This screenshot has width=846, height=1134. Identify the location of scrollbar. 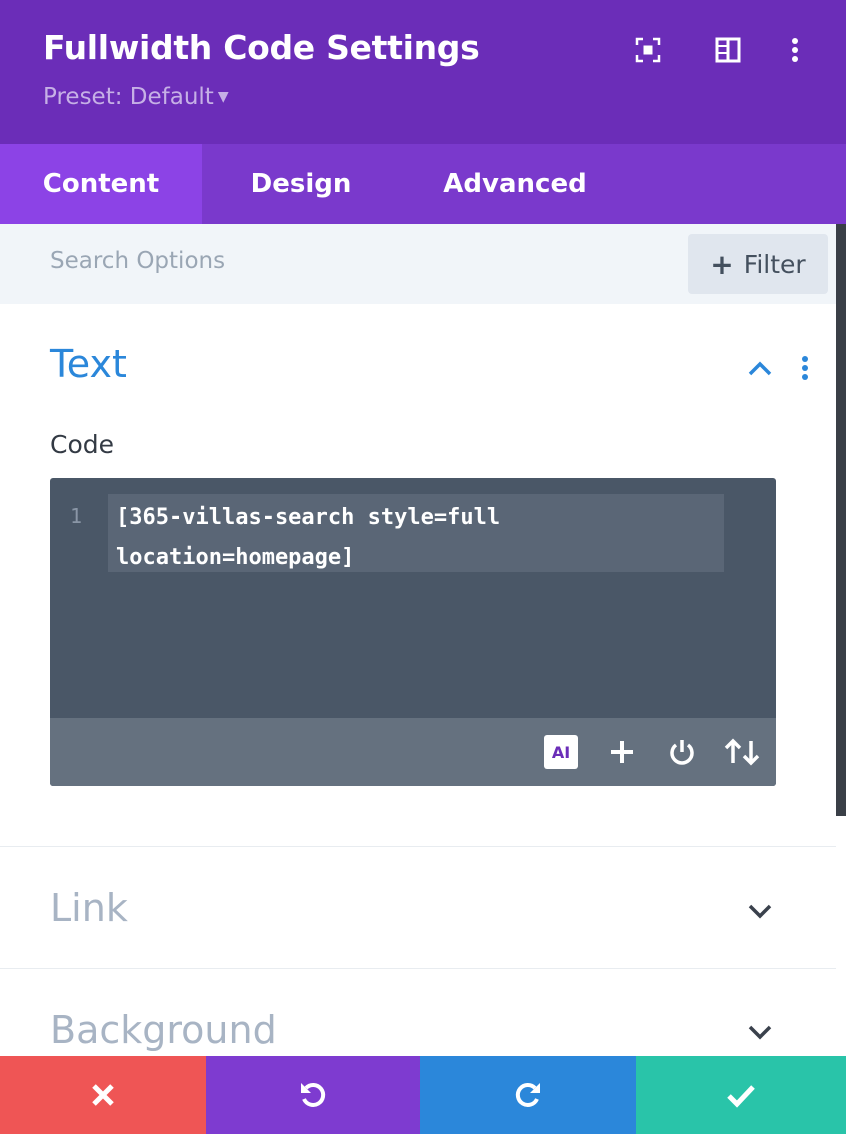
(841, 520).